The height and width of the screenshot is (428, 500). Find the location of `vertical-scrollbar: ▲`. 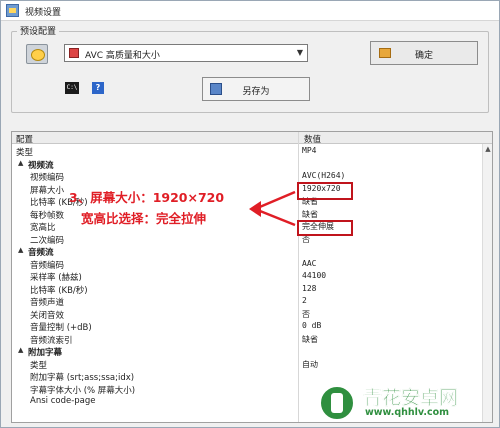

vertical-scrollbar: ▲ is located at coordinates (487, 283).